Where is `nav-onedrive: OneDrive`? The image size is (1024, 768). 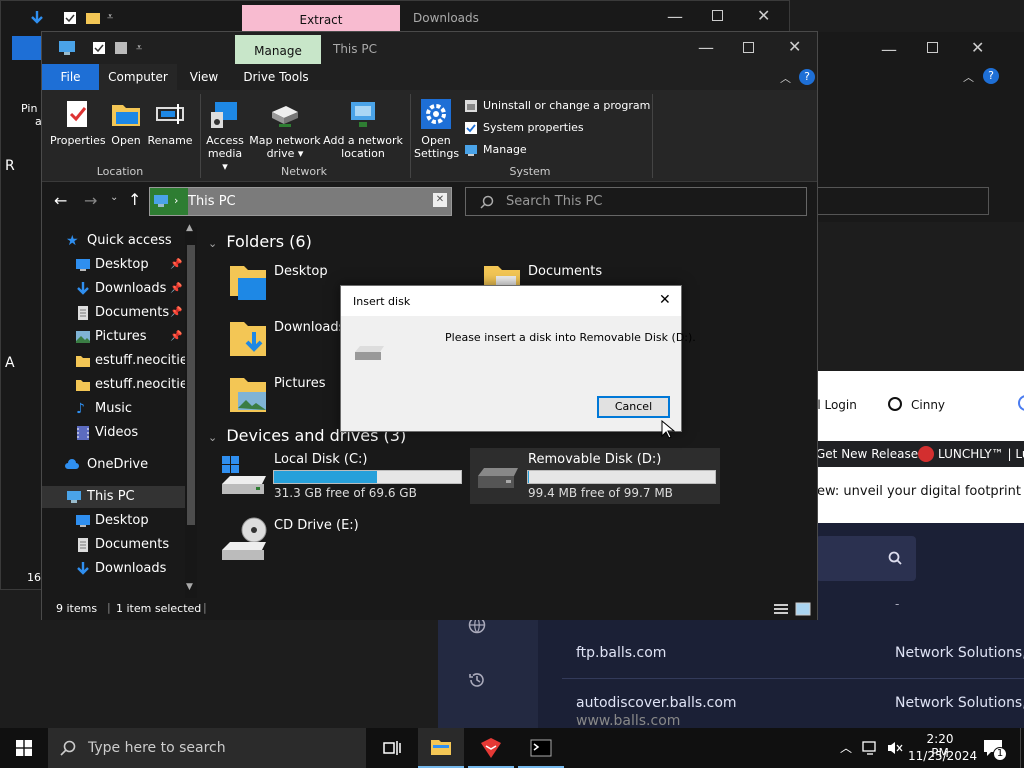 nav-onedrive: OneDrive is located at coordinates (118, 465).